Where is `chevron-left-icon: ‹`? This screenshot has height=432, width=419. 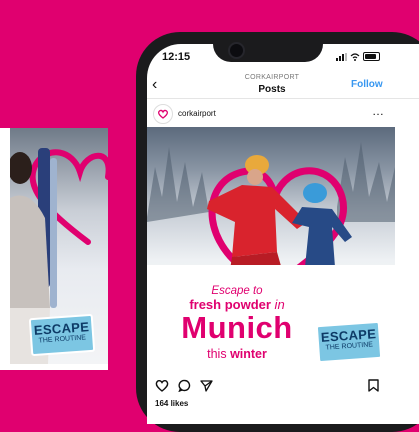
chevron-left-icon: ‹ is located at coordinates (154, 85).